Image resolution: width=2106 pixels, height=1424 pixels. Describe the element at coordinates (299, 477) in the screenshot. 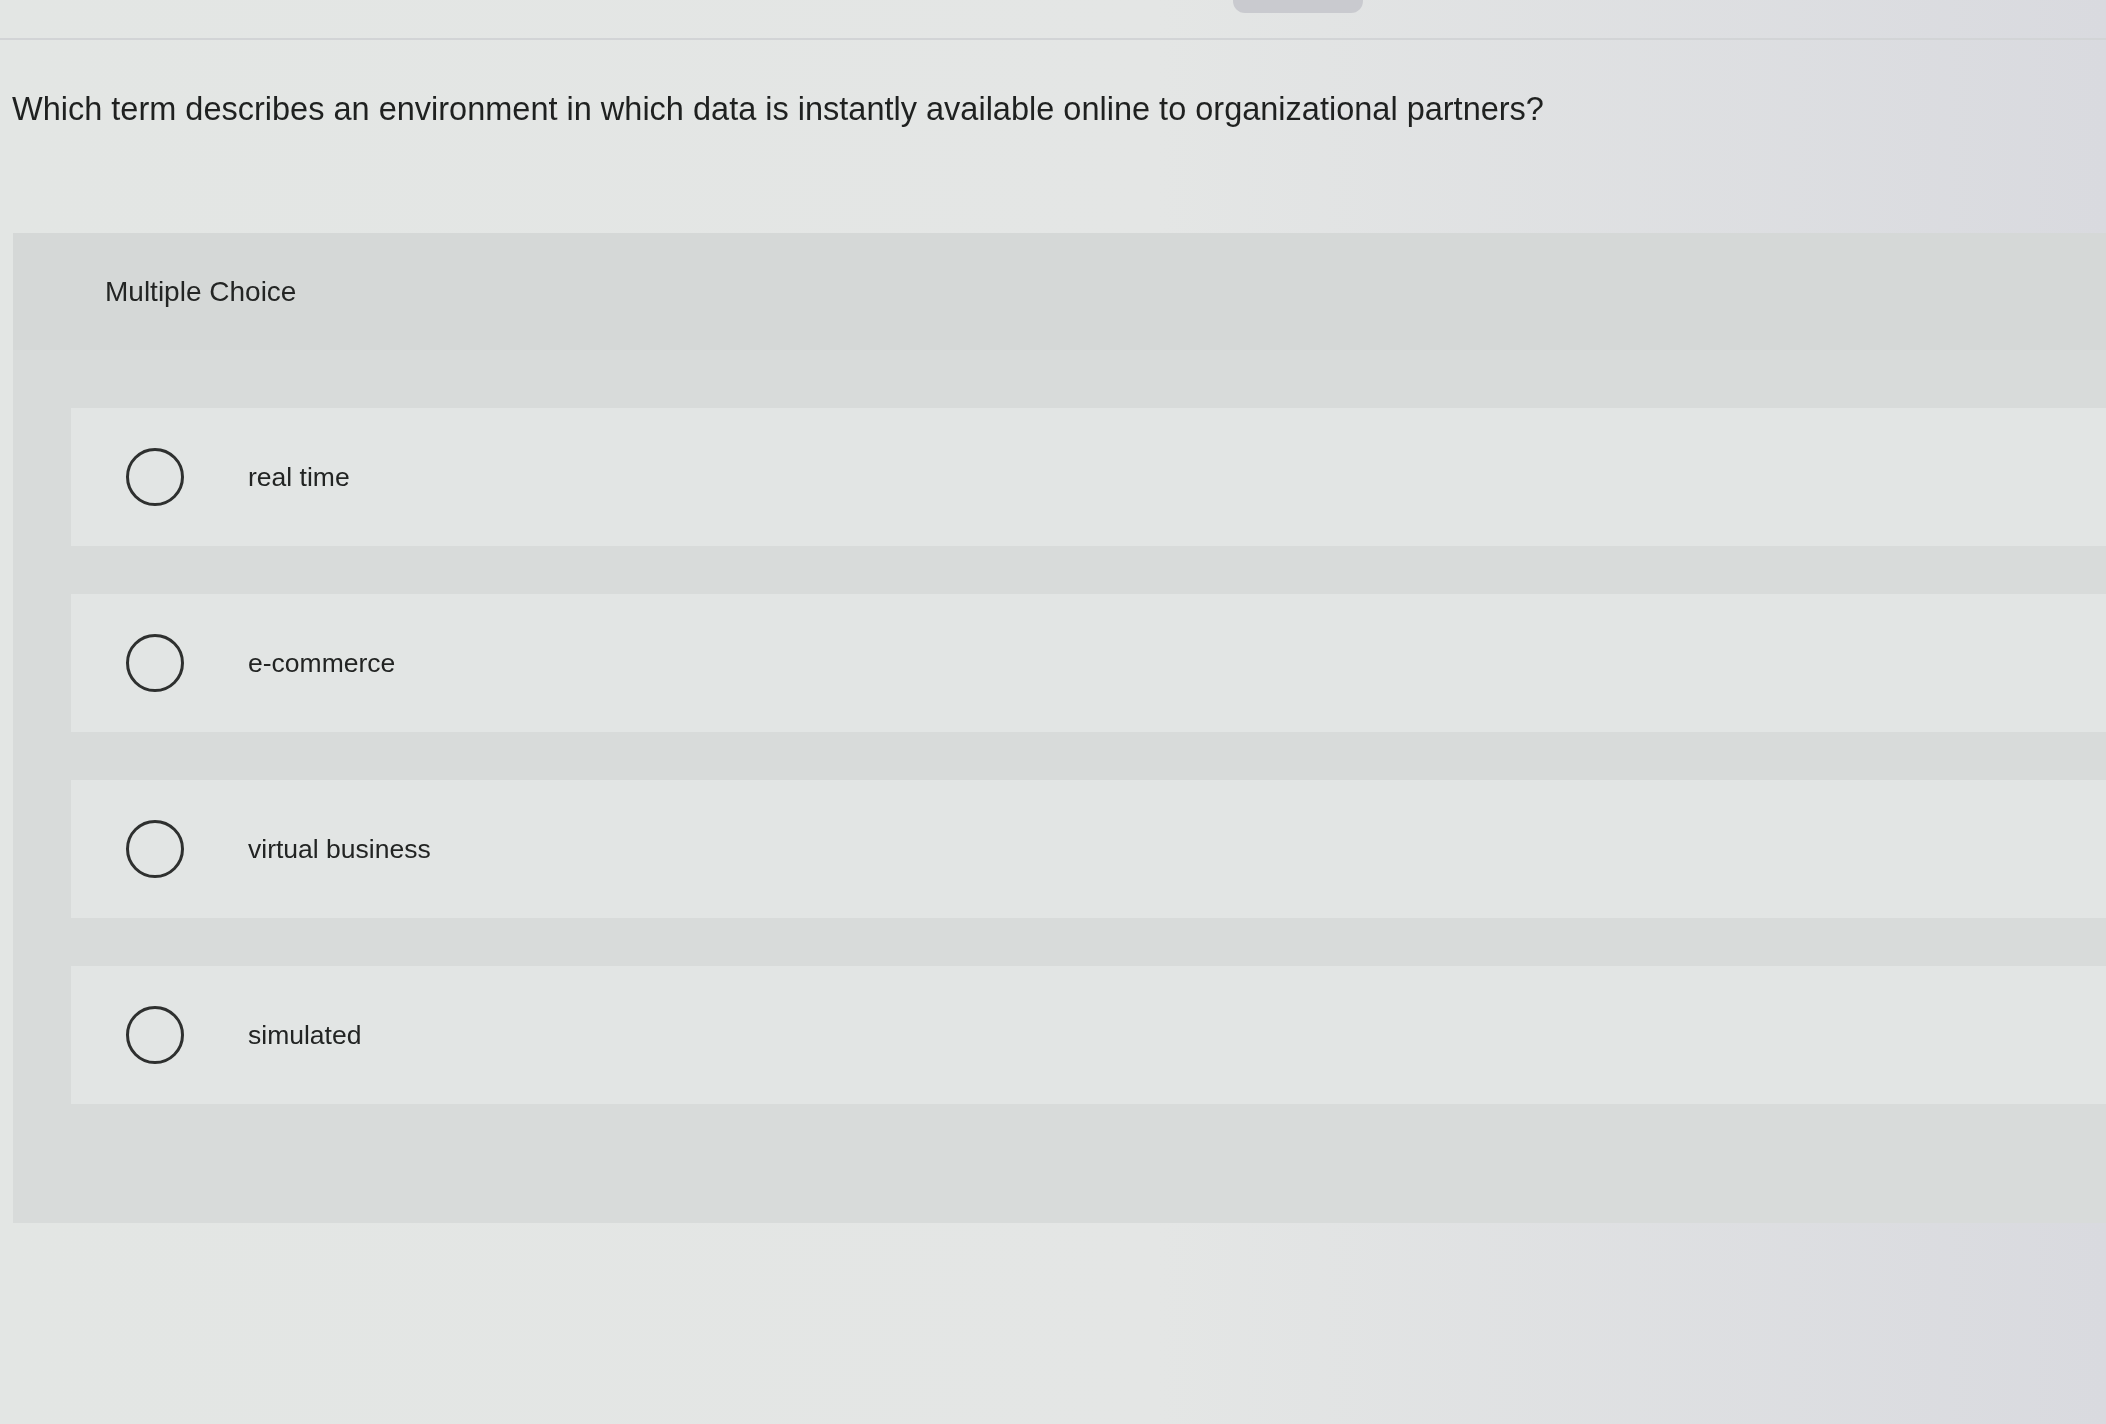

I see `option-label: real time` at that location.